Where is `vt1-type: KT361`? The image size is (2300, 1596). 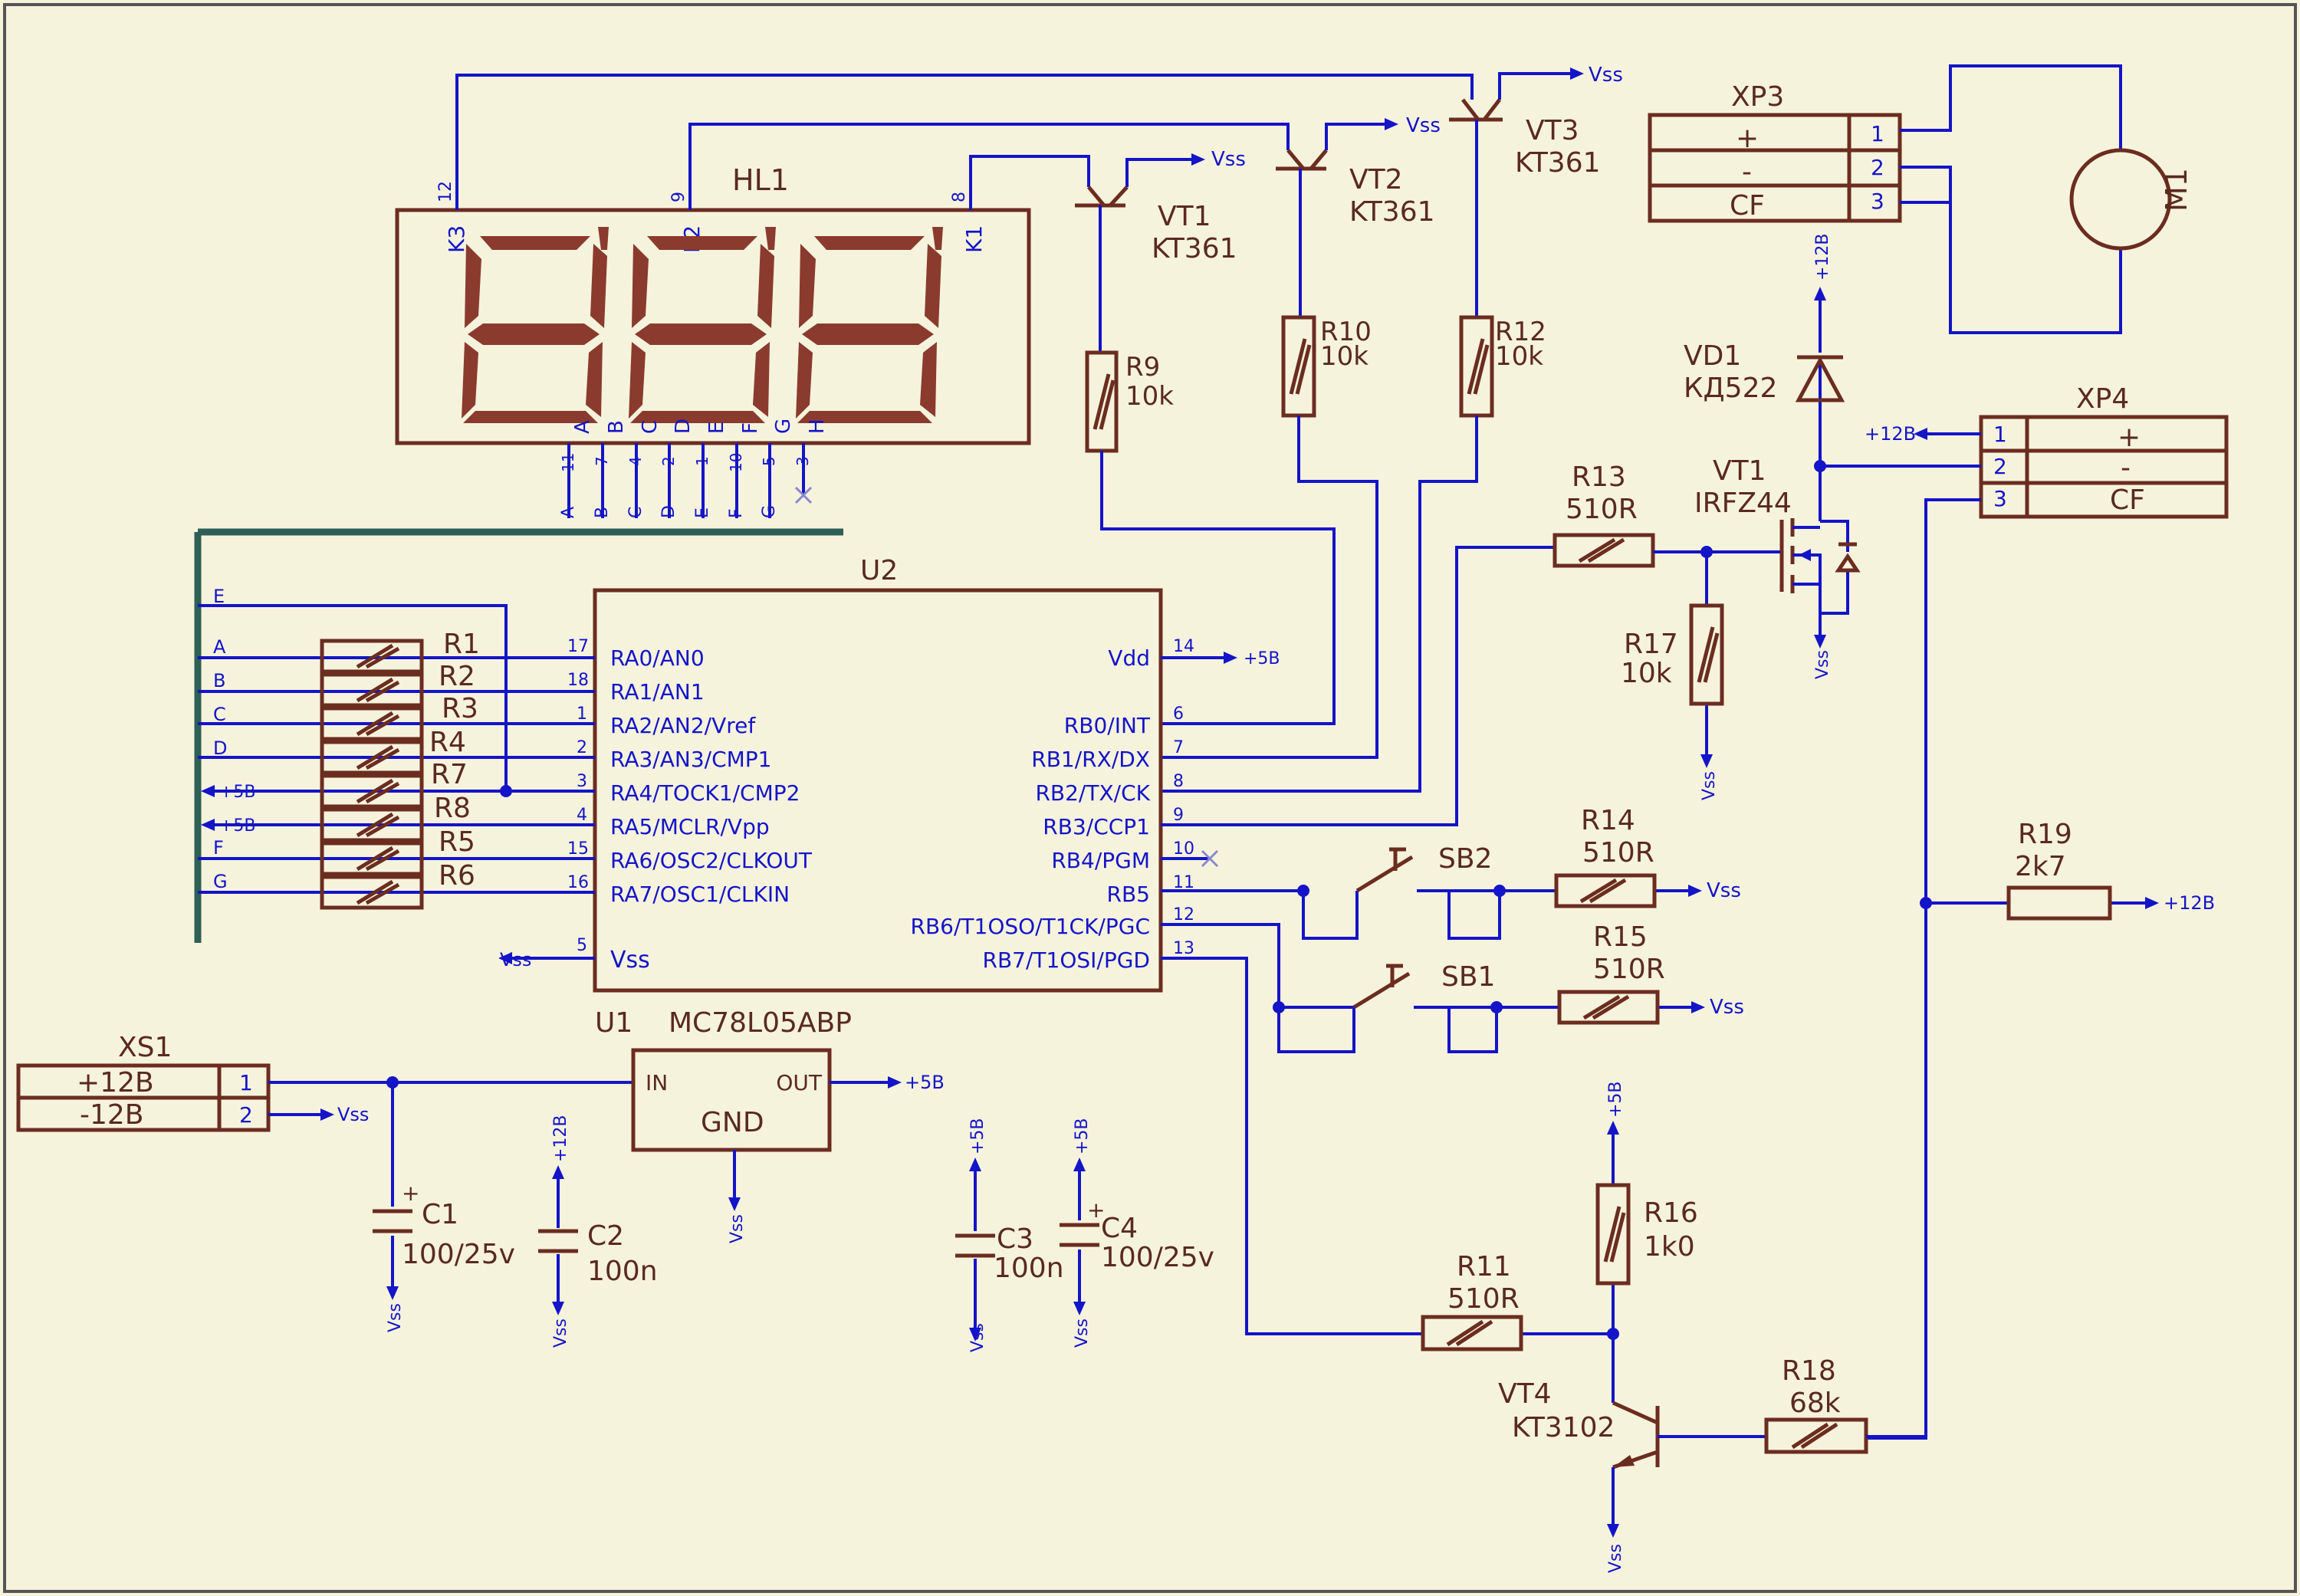 vt1-type: KT361 is located at coordinates (1194, 248).